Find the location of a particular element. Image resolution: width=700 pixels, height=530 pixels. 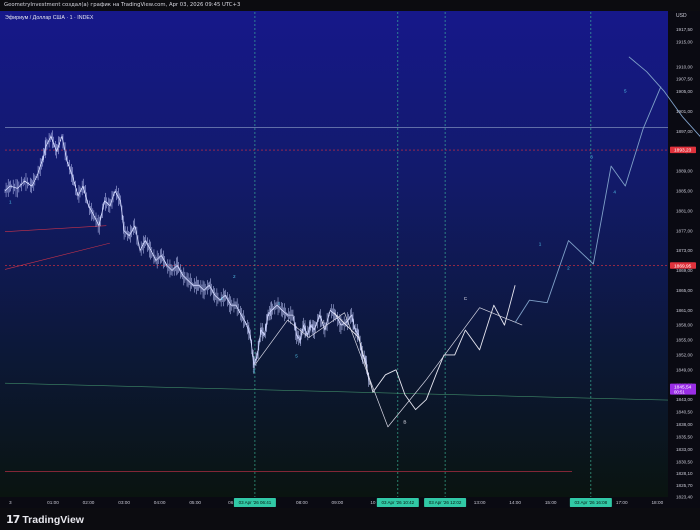

price-axis-tick-label: 1843,00 is located at coordinates (684, 399).